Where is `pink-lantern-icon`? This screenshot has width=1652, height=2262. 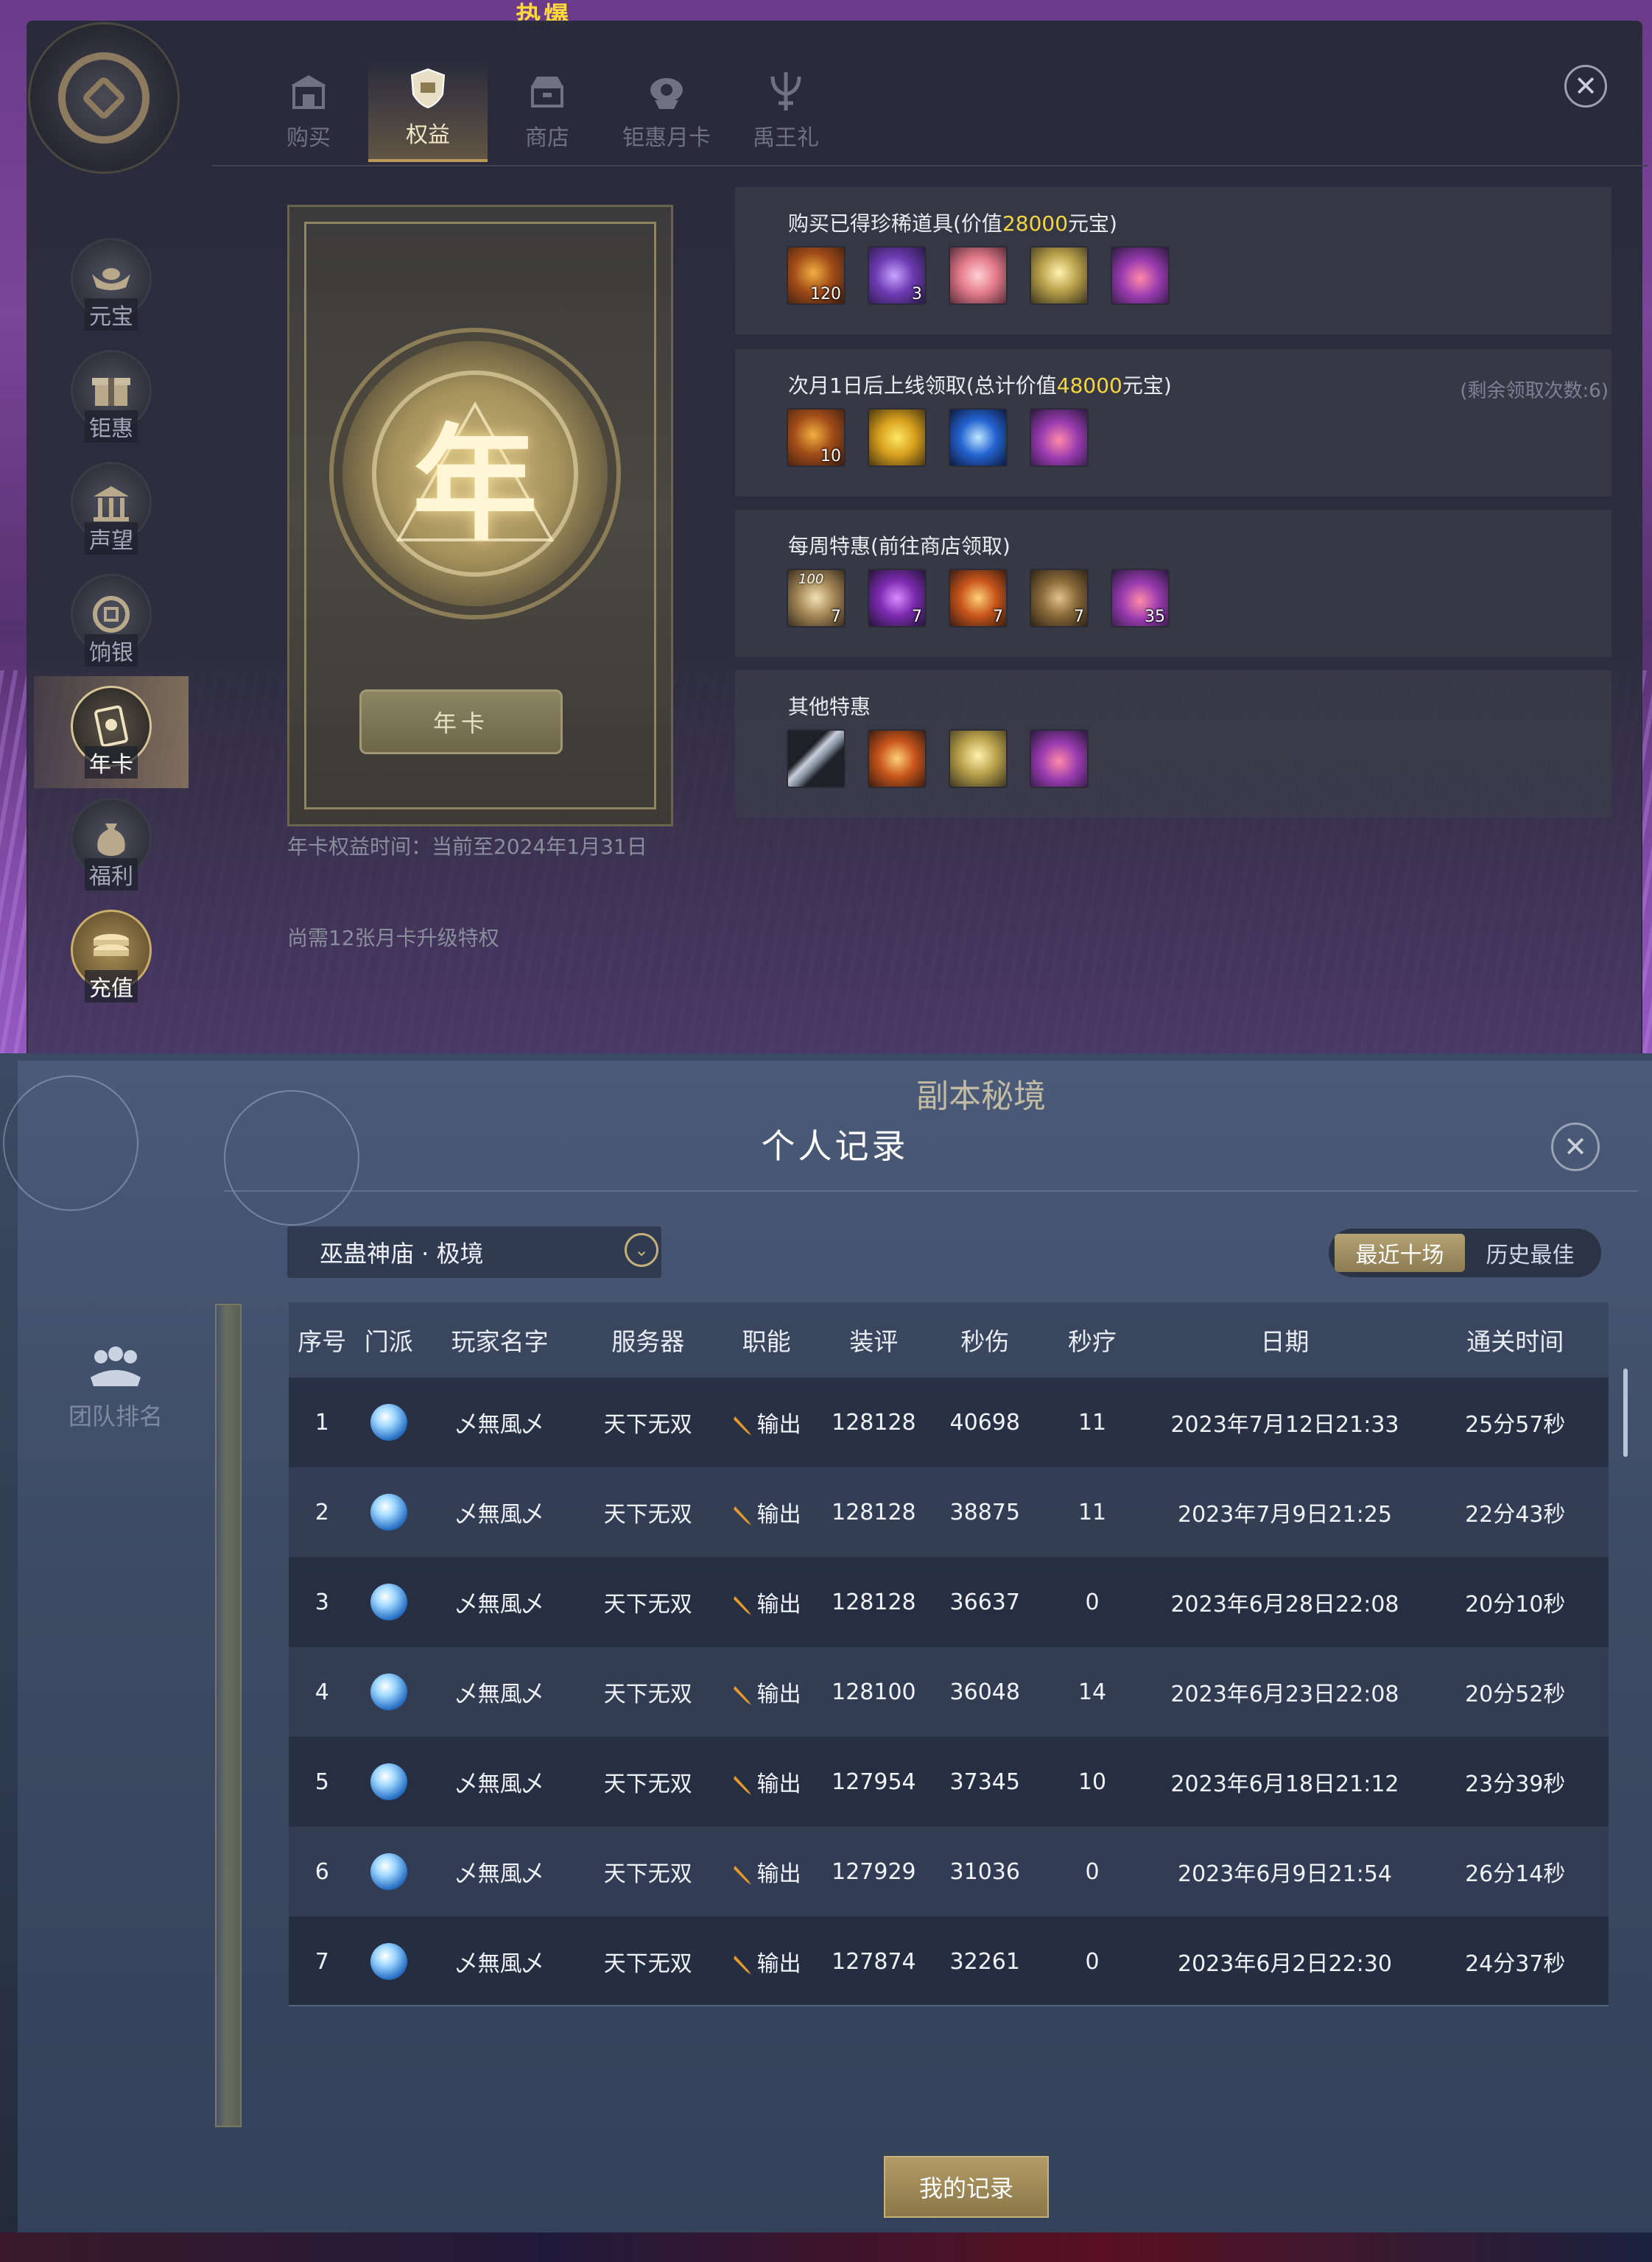 pink-lantern-icon is located at coordinates (978, 275).